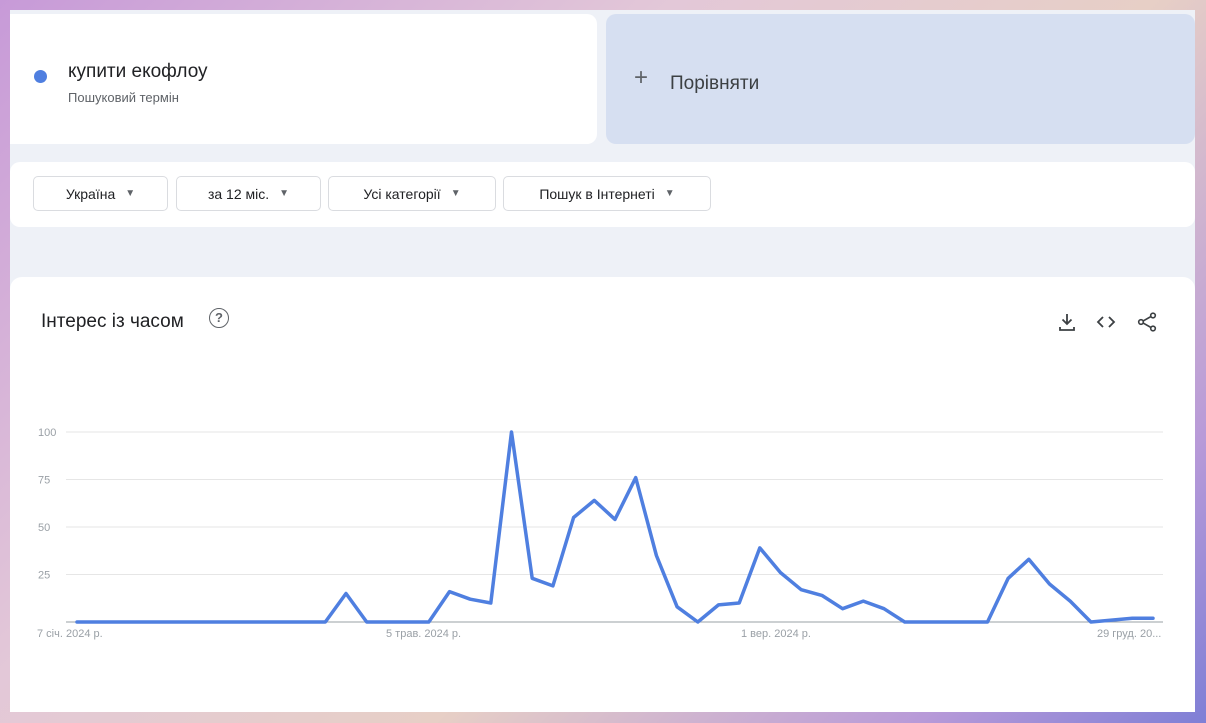  I want to click on search-term-title: купити екофлоу, so click(138, 72).